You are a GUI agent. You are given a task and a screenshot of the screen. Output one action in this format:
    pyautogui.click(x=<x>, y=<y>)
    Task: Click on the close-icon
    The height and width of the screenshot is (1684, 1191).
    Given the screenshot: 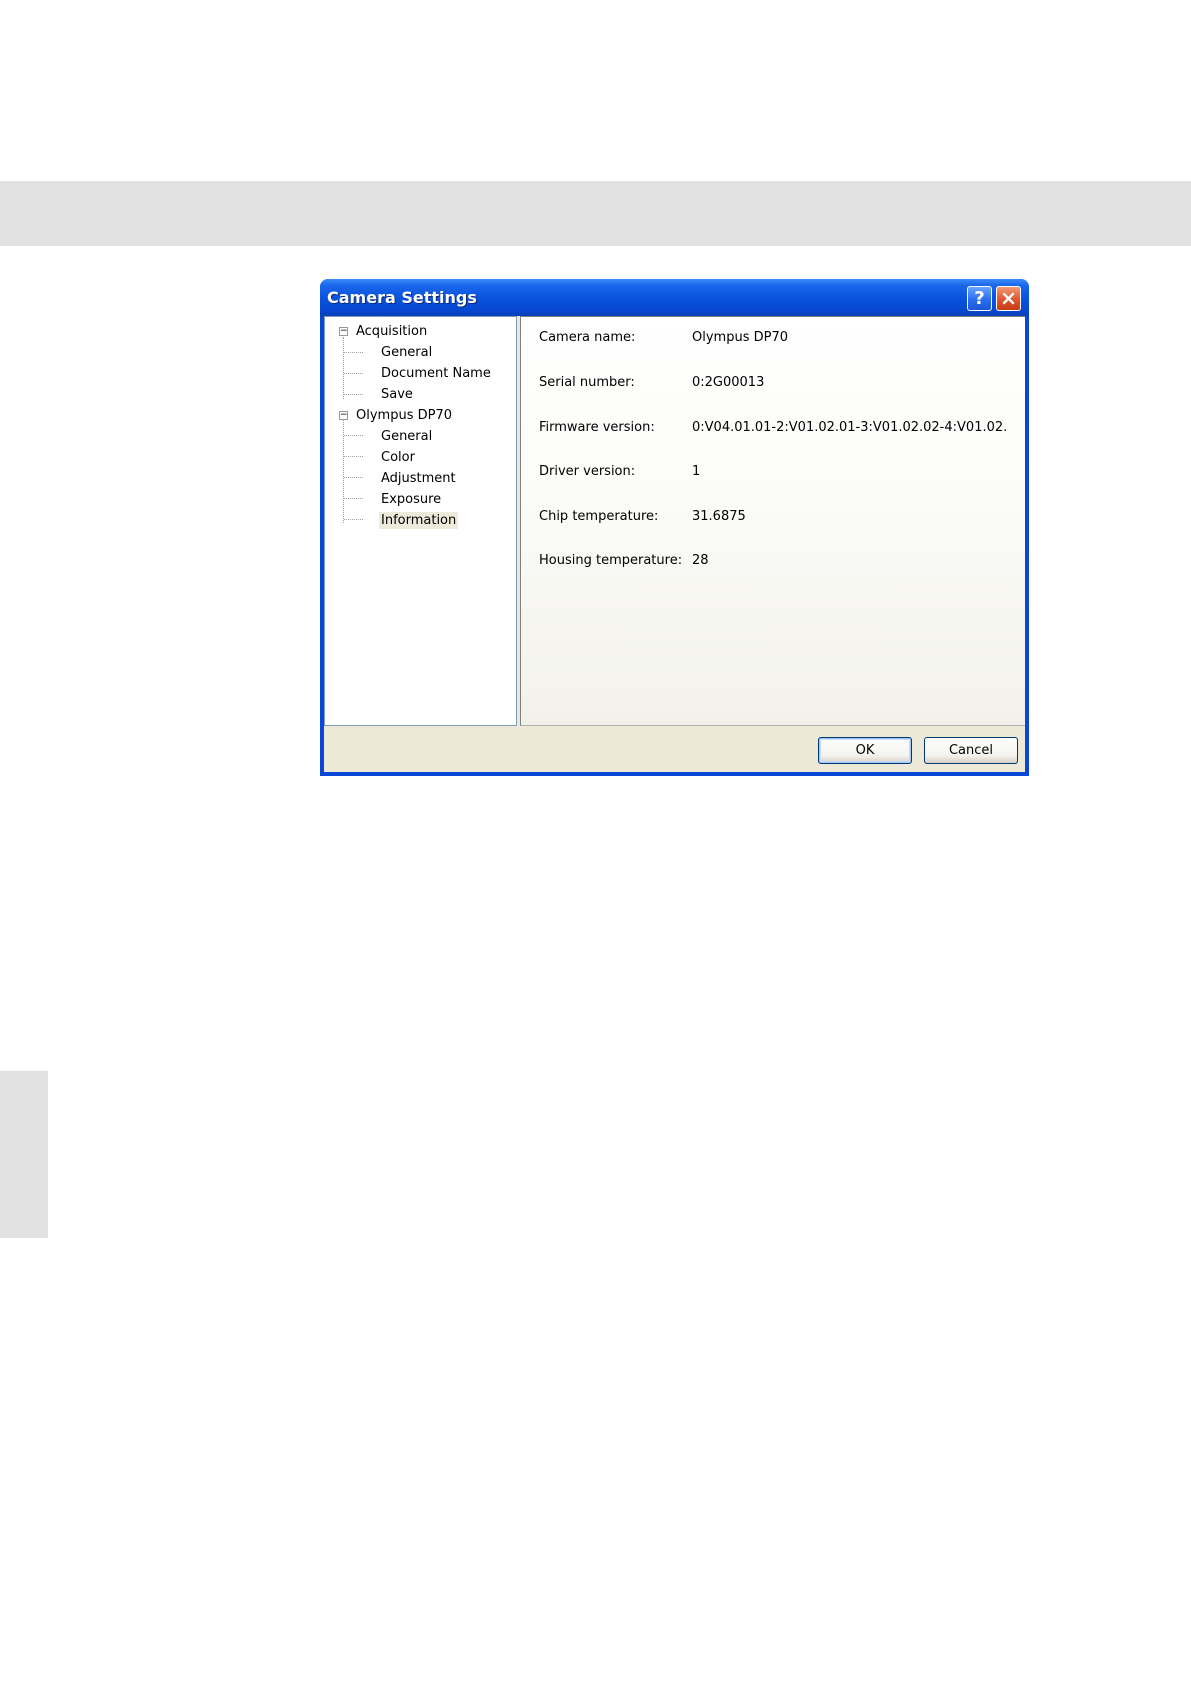 What is the action you would take?
    pyautogui.click(x=1008, y=298)
    